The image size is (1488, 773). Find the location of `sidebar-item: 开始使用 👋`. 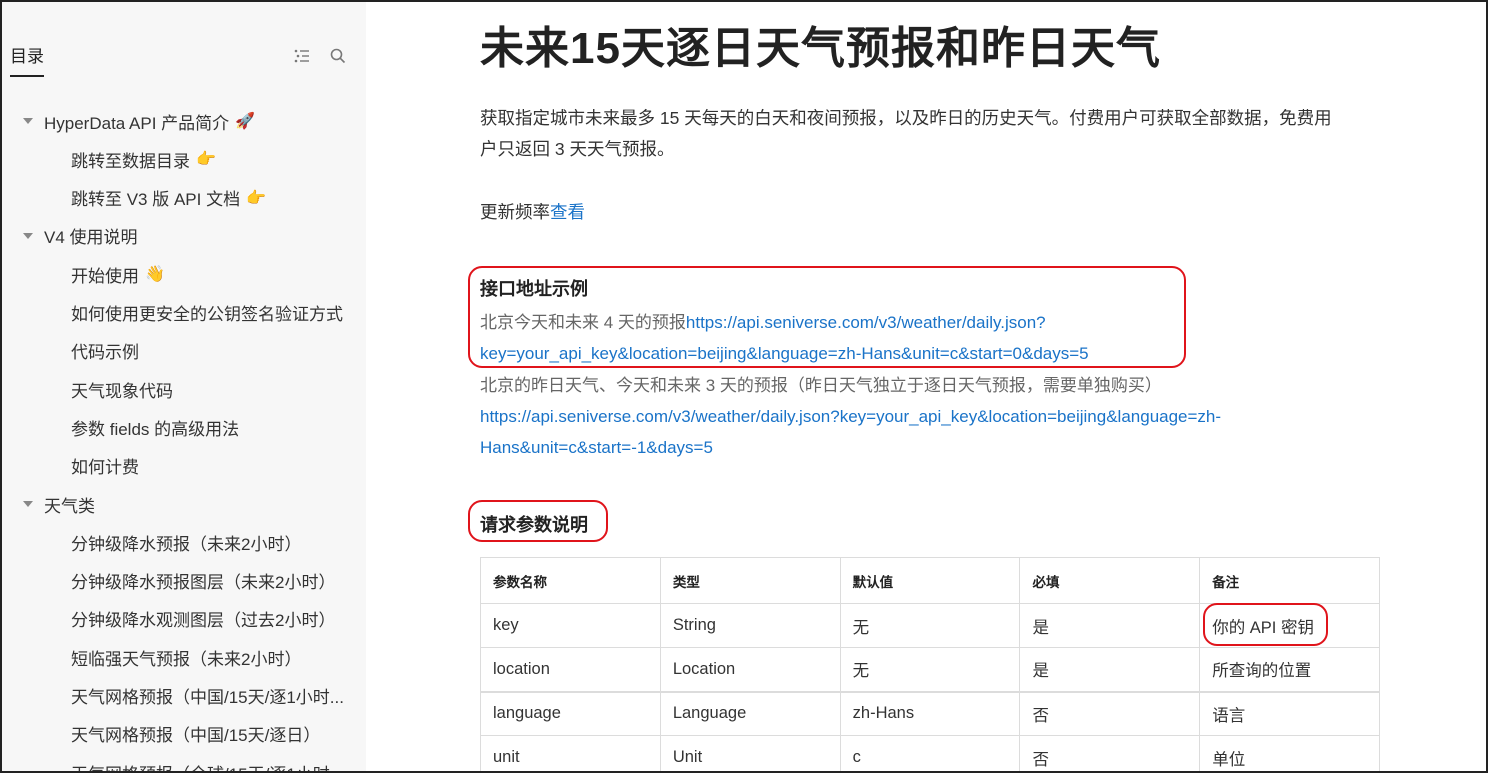

sidebar-item: 开始使用 👋 is located at coordinates (118, 274).